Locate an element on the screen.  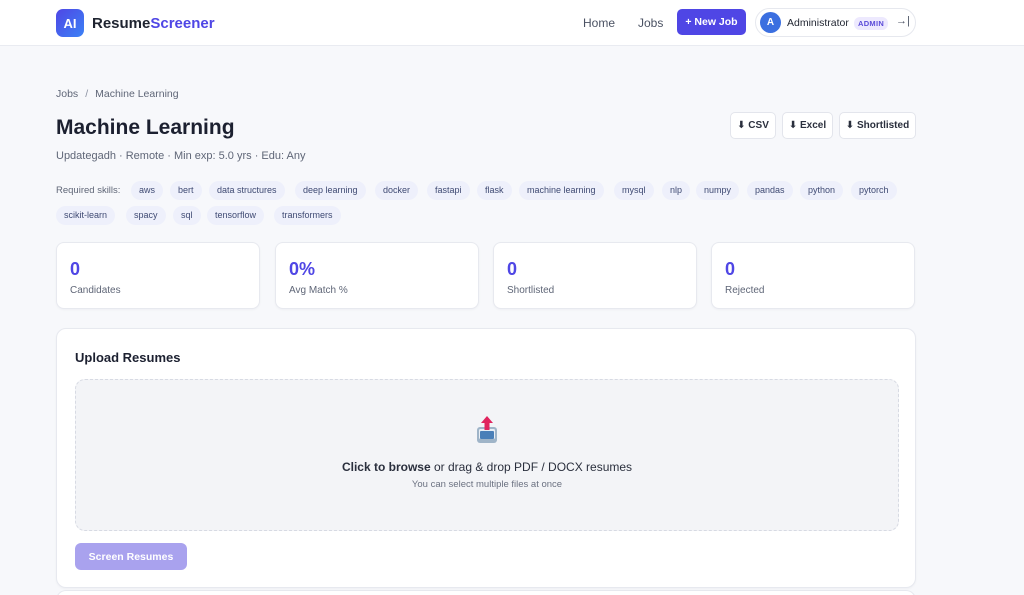
stat-card-avg-match: 0% Avg Match % is located at coordinates (377, 275).